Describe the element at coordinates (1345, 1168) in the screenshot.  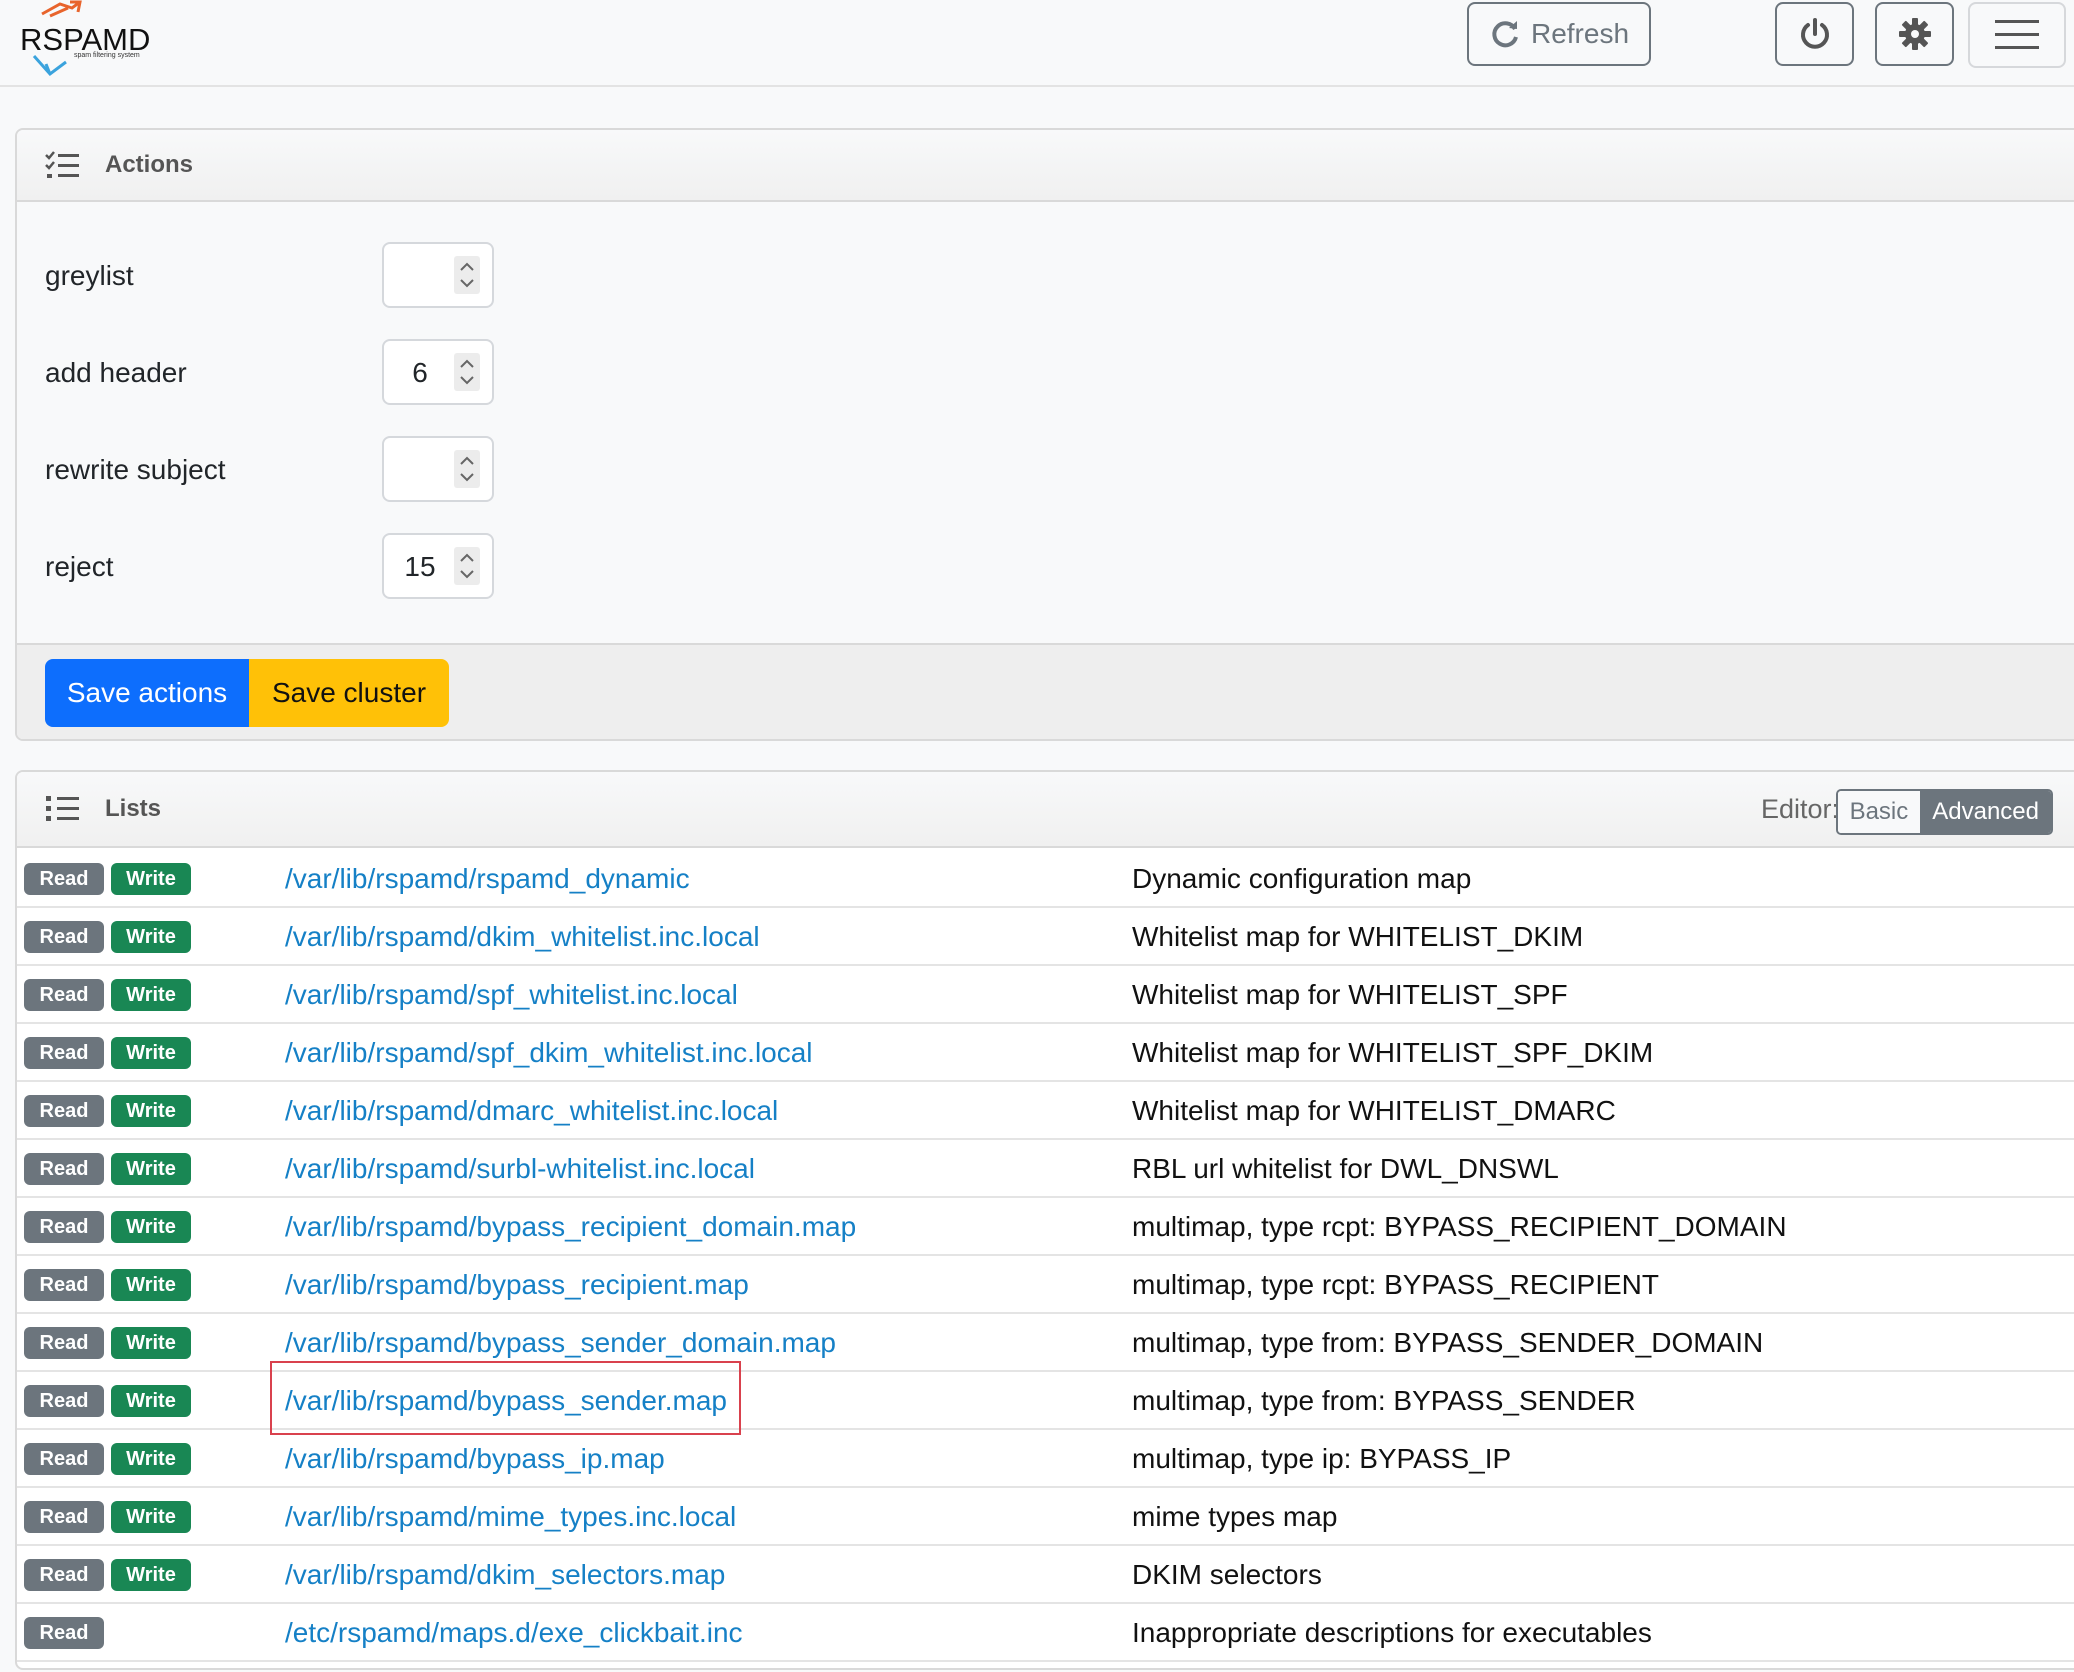
I see `map-description: RBL url whitelist for DWL_DNSWL` at that location.